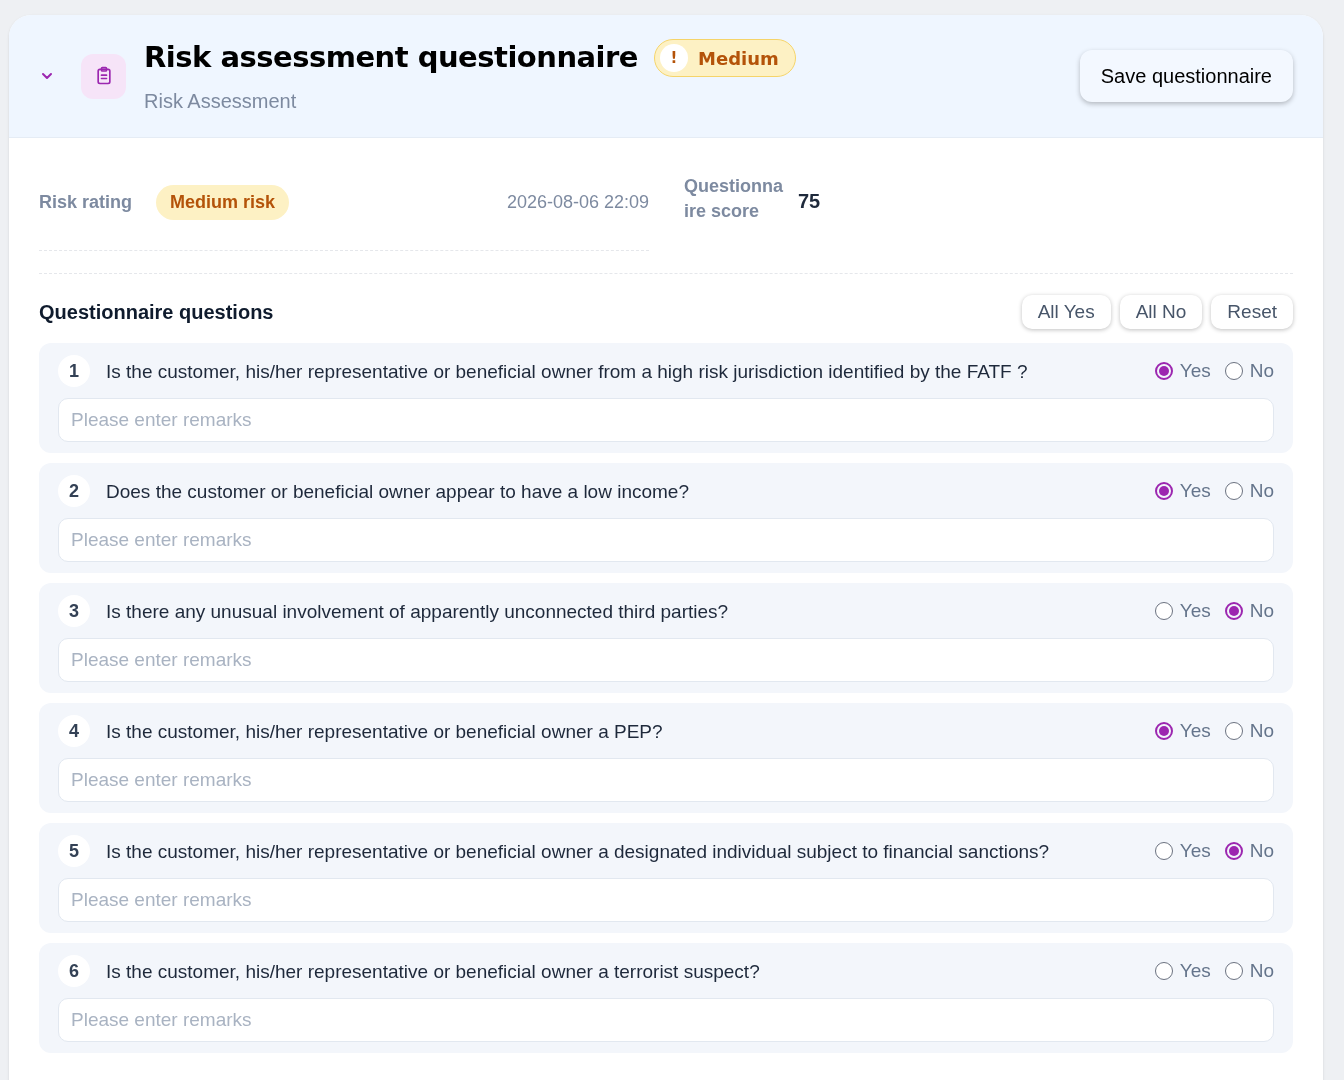  Describe the element at coordinates (433, 971) in the screenshot. I see `question-text: Is the customer, his/her representative or beneficial owner a terrorist suspect?` at that location.